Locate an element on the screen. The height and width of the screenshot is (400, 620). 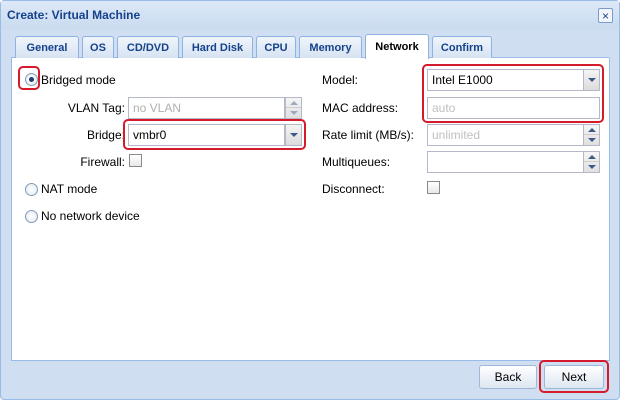
close-icon: × is located at coordinates (605, 15).